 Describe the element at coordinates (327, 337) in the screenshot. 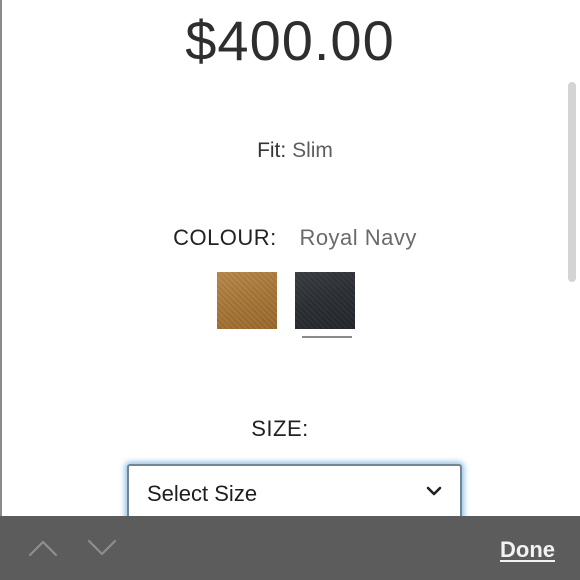

I see `selected-swatch-indicator` at that location.